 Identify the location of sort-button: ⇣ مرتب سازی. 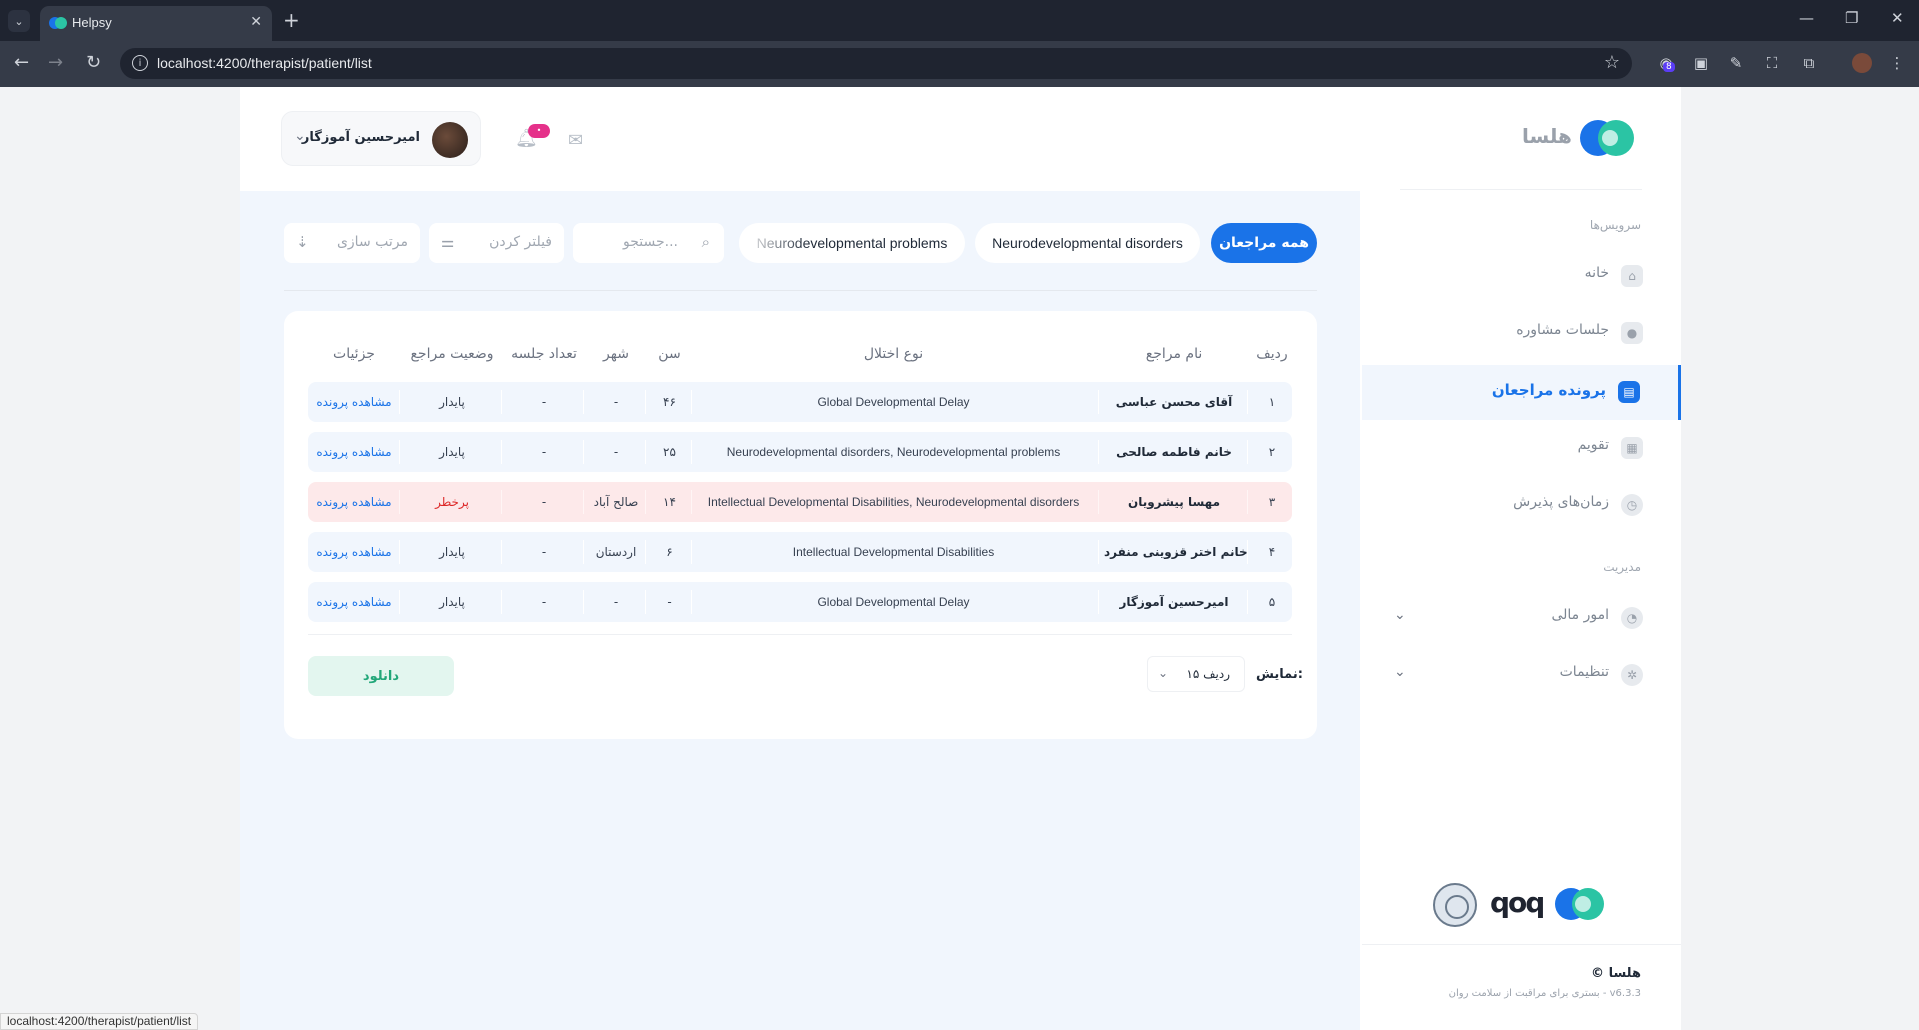
(352, 243).